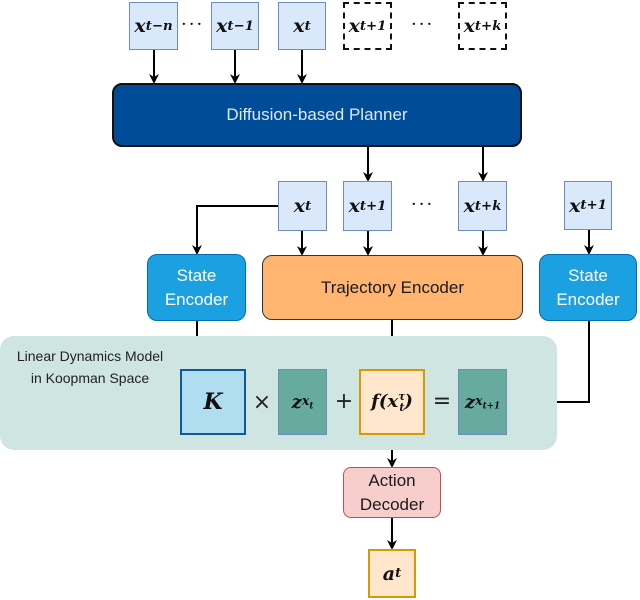 Image resolution: width=640 pixels, height=600 pixels. I want to click on state-encoder-right: State Encoder, so click(588, 287).